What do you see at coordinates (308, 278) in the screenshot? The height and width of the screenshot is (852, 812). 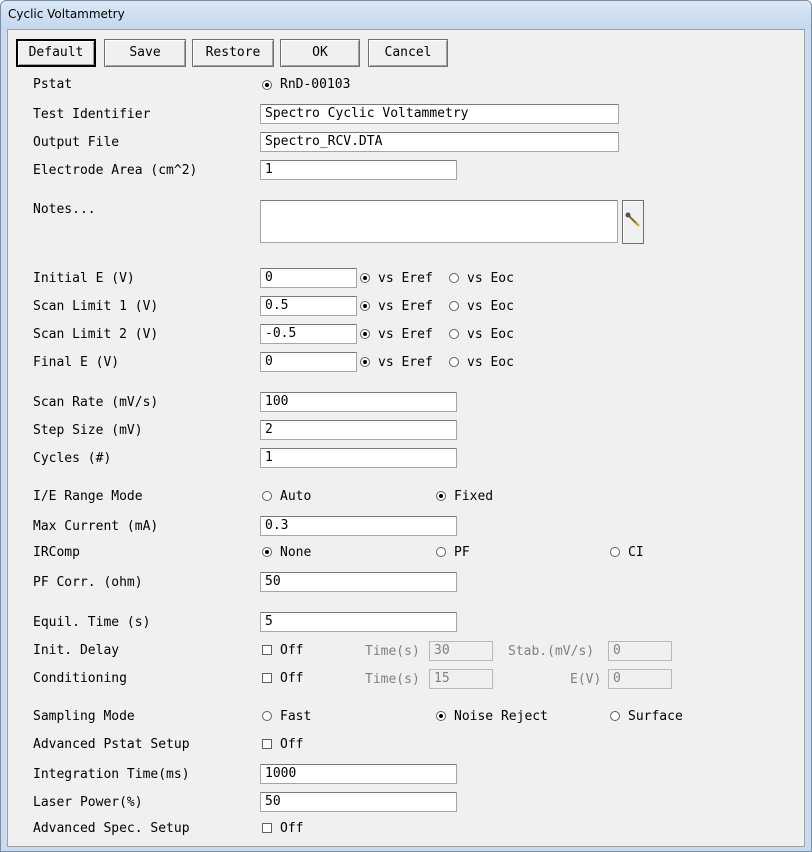 I see `initial-e-input: 0` at bounding box center [308, 278].